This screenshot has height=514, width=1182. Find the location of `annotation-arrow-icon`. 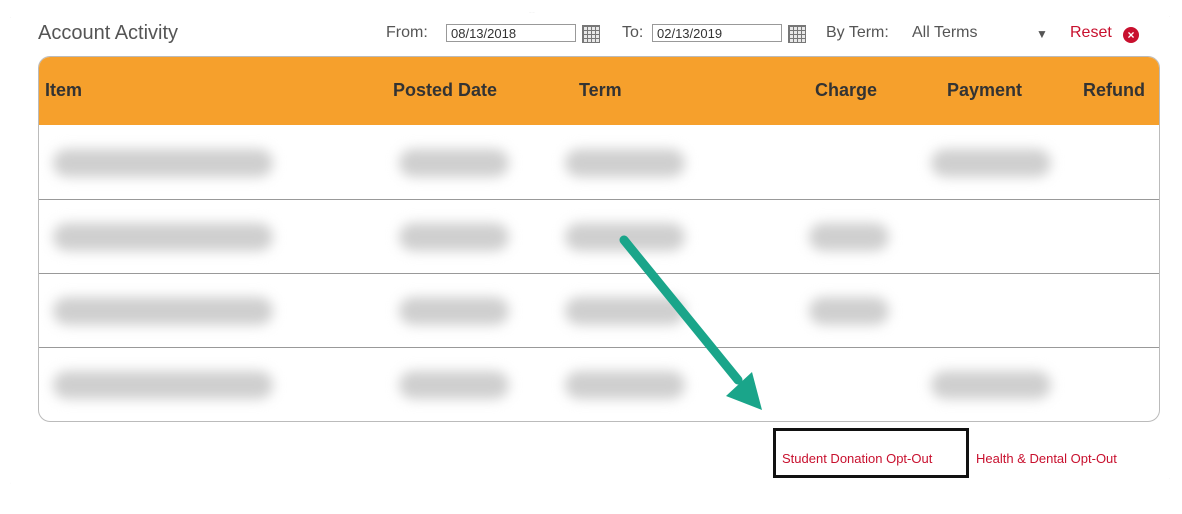

annotation-arrow-icon is located at coordinates (690, 322).